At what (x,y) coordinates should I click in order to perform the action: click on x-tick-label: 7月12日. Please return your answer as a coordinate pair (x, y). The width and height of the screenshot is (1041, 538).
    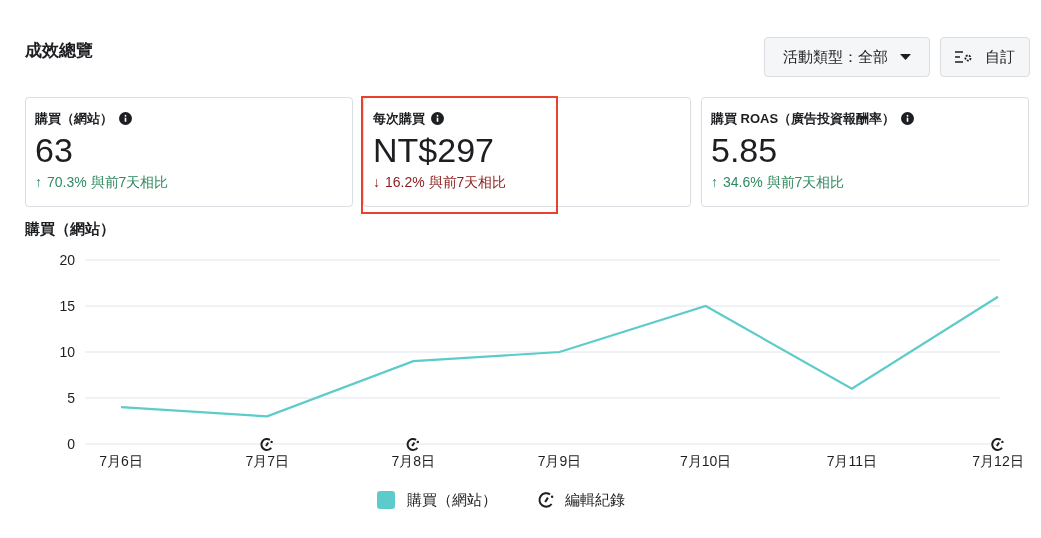
    Looking at the image, I should click on (998, 460).